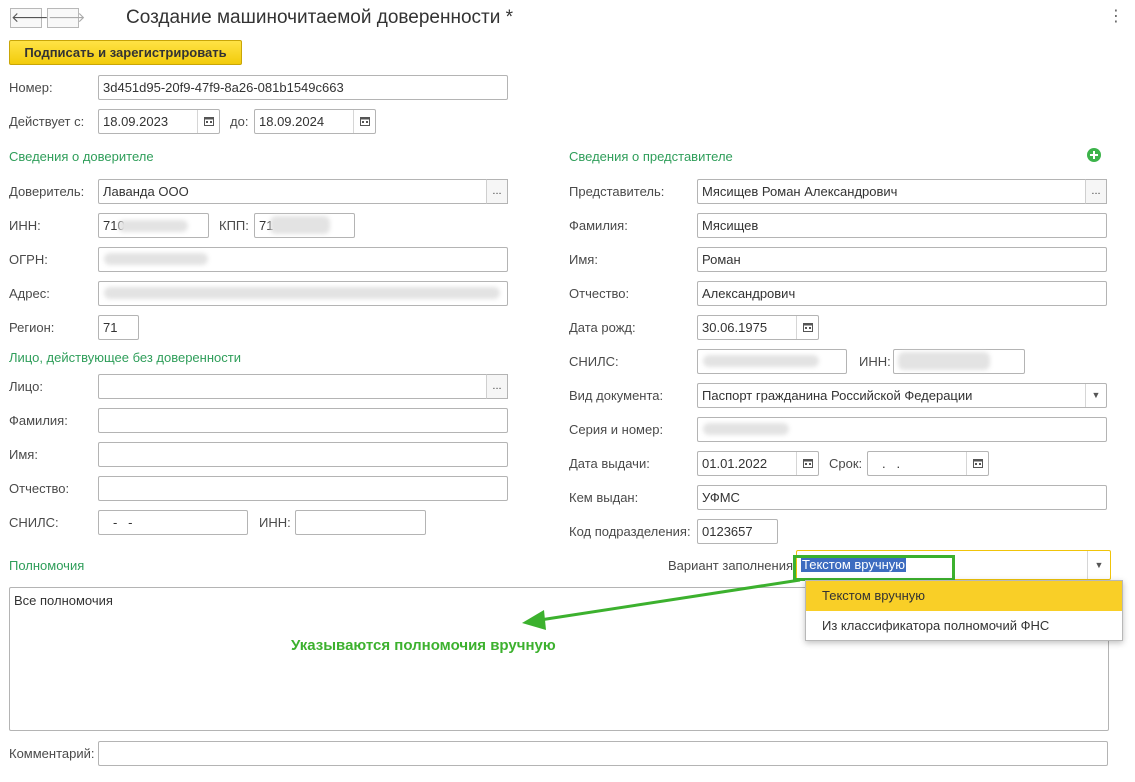 The width and height of the screenshot is (1135, 782). Describe the element at coordinates (303, 386) in the screenshot. I see `person-field` at that location.